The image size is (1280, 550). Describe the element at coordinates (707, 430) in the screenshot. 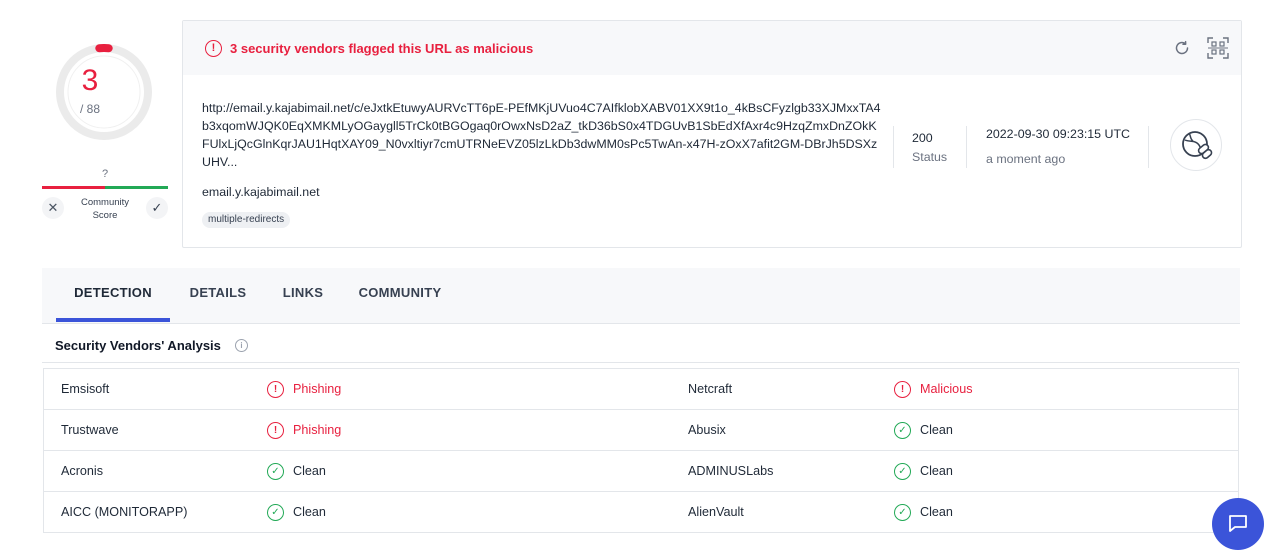

I see `vendor-name: Abusix` at that location.